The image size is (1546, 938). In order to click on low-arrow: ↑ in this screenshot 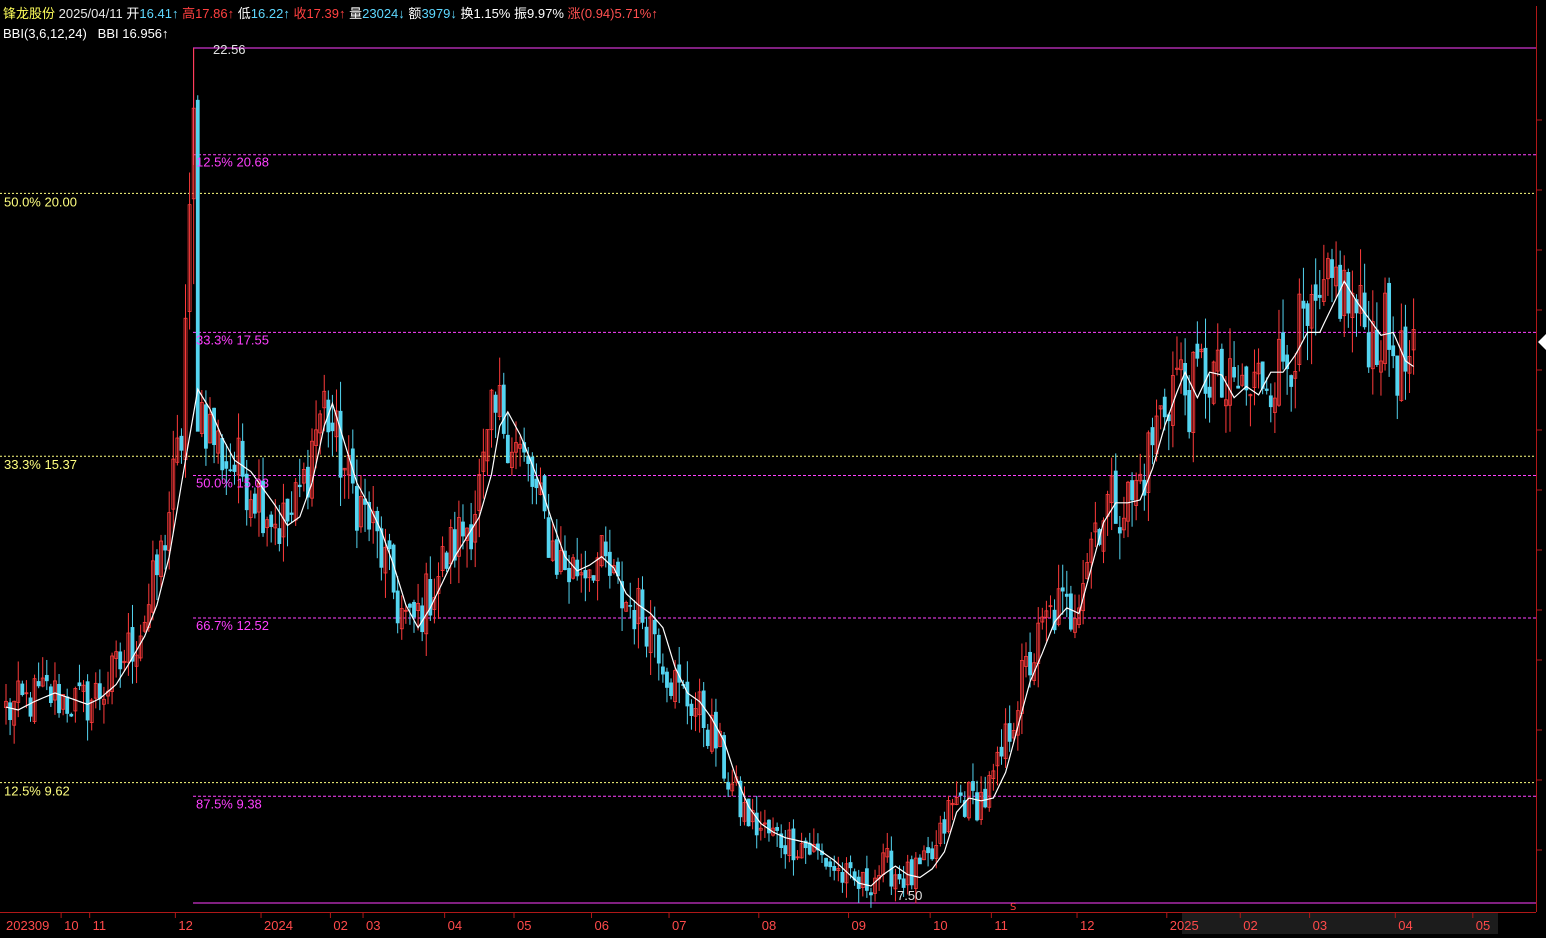, I will do `click(286, 13)`.